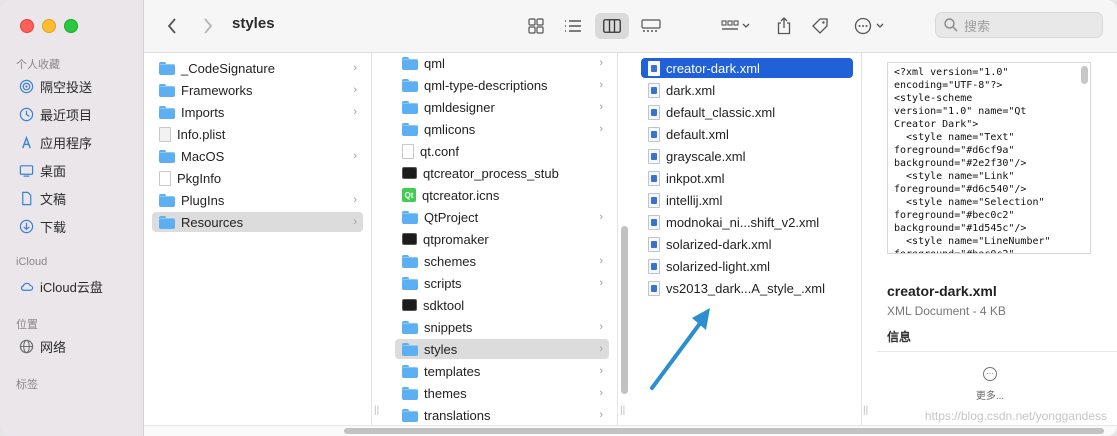 The height and width of the screenshot is (436, 1117). What do you see at coordinates (257, 200) in the screenshot?
I see `folder-row: PlugIns ›` at bounding box center [257, 200].